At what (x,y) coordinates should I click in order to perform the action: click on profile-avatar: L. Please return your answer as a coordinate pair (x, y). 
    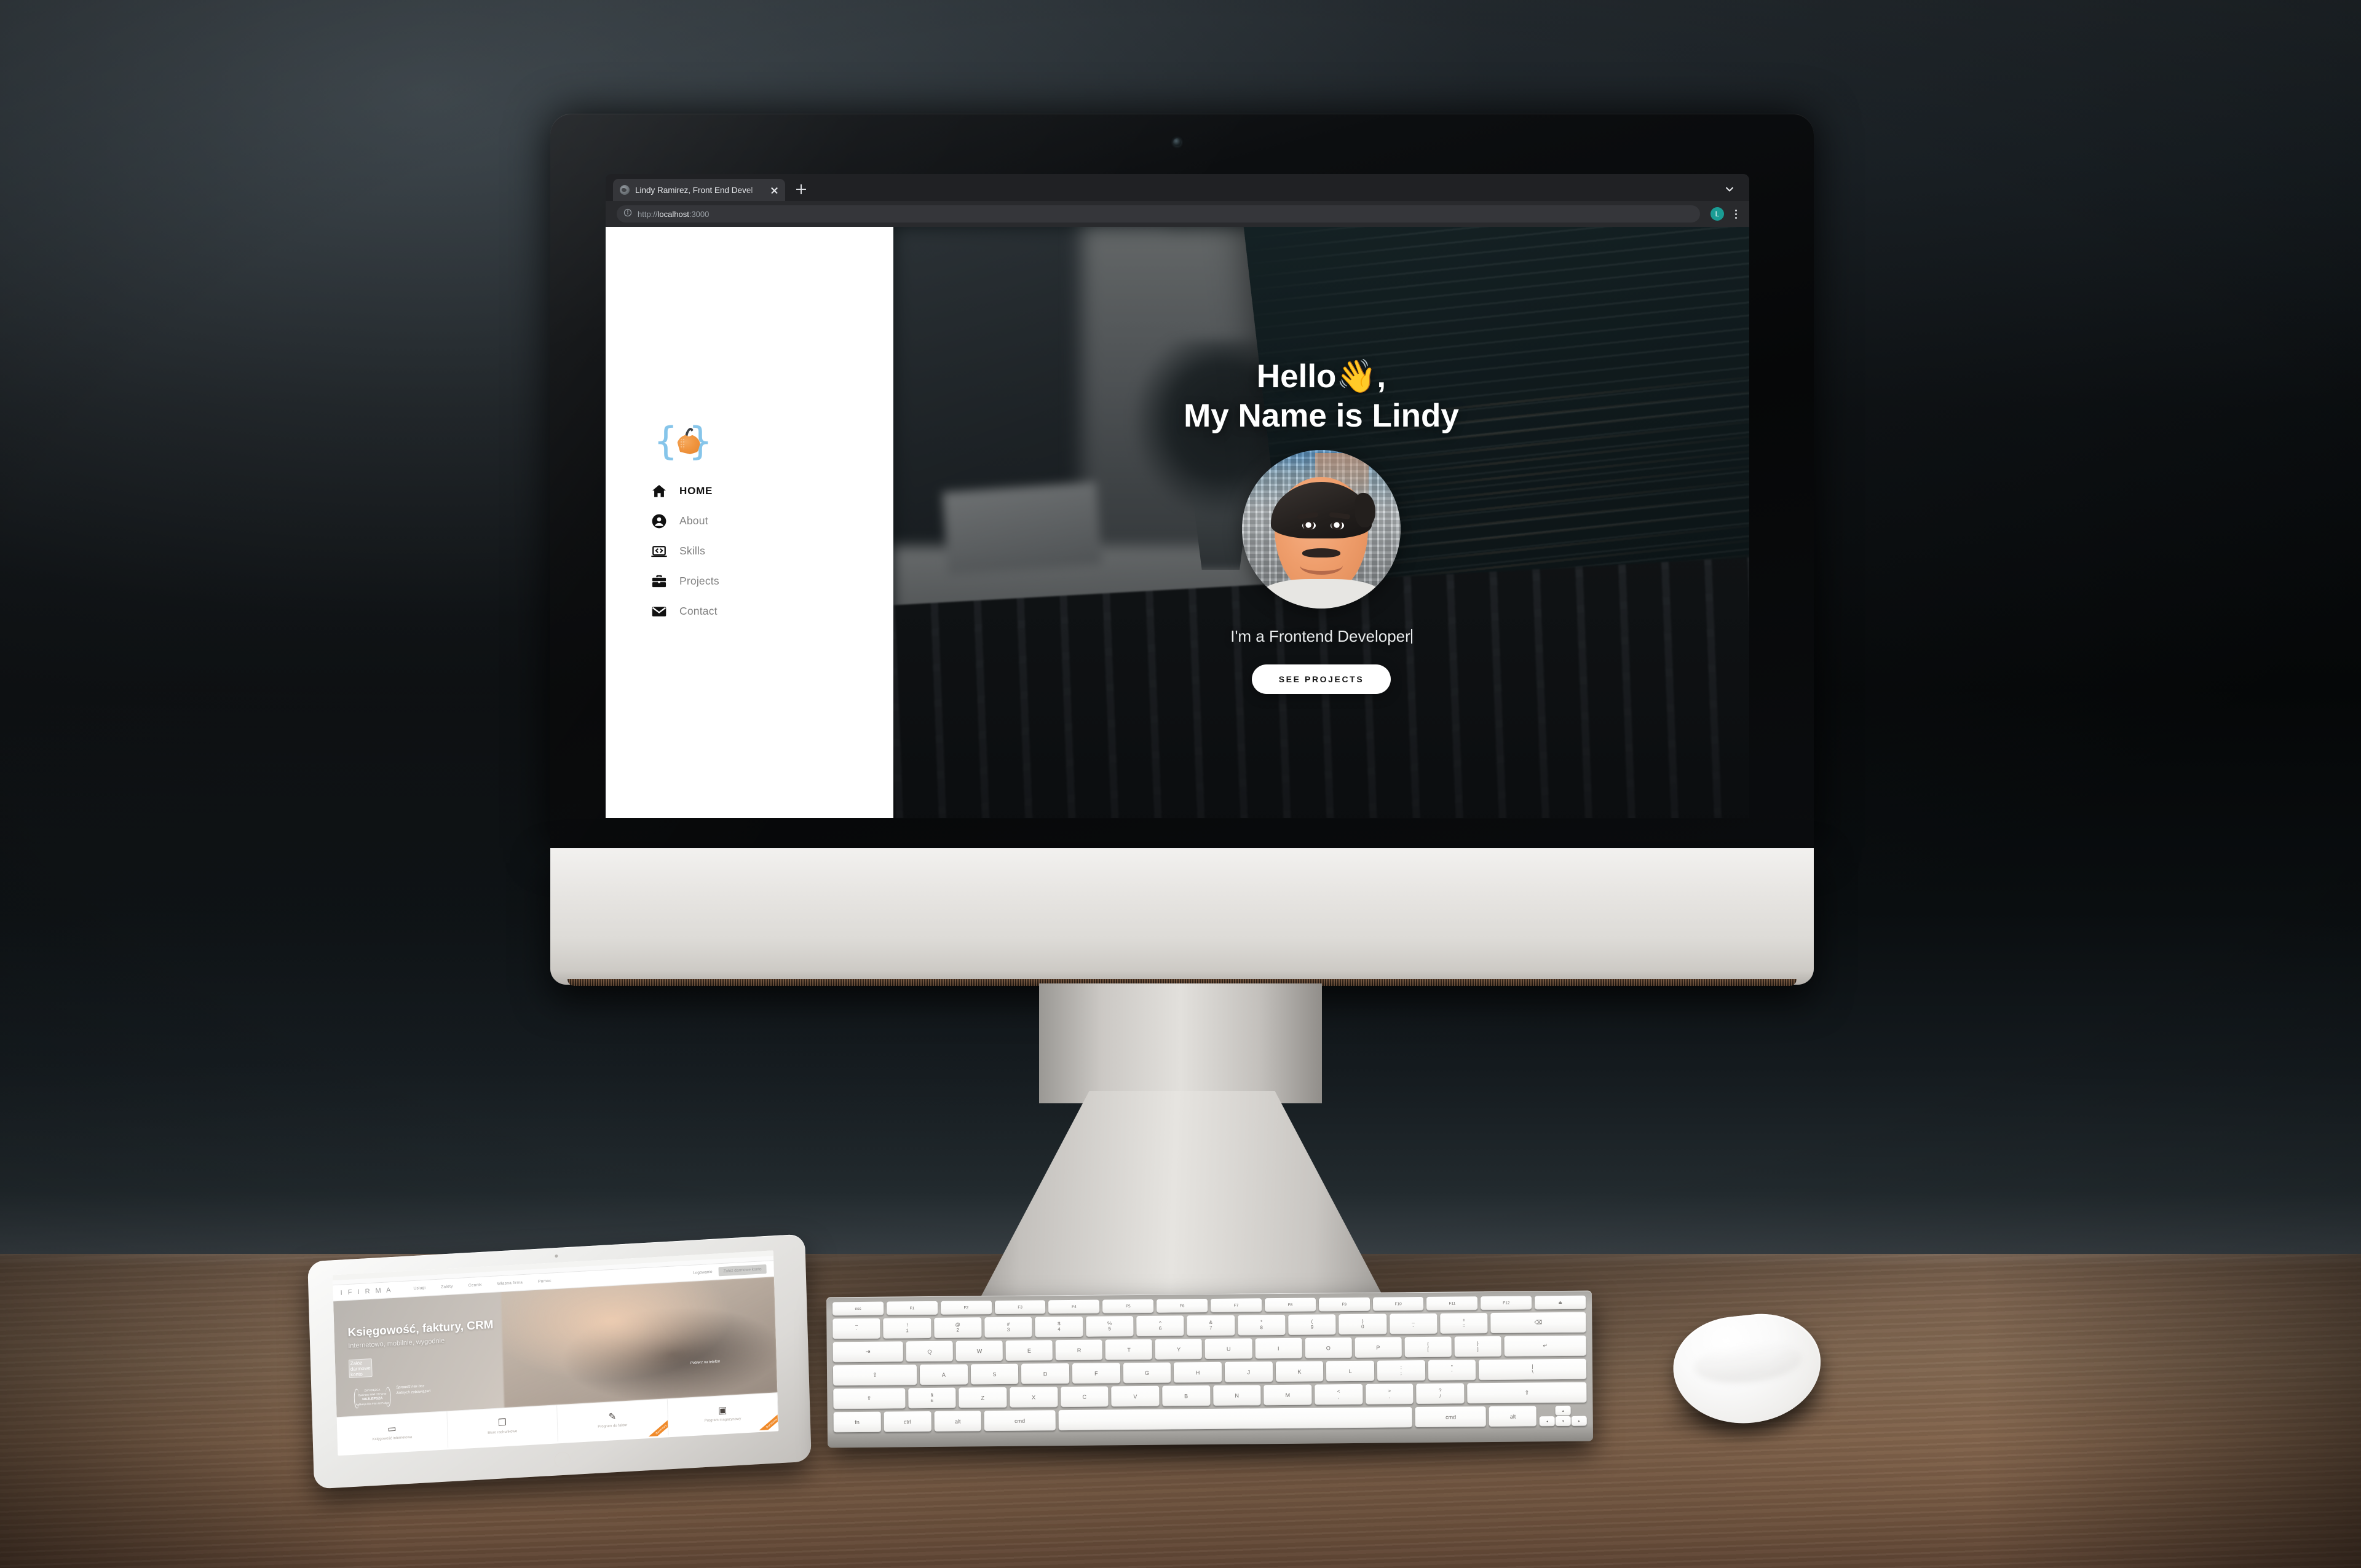
    Looking at the image, I should click on (1717, 214).